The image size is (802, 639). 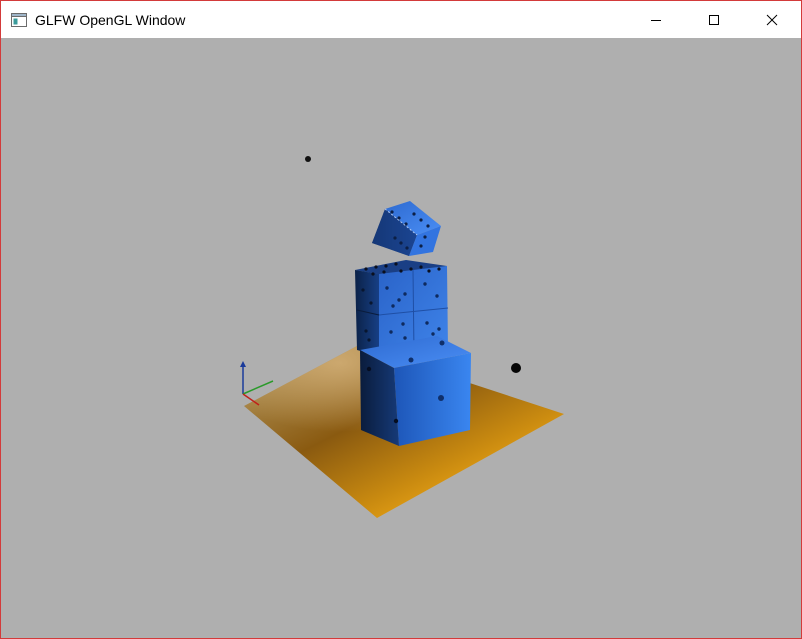 I want to click on close-button, so click(x=772, y=19).